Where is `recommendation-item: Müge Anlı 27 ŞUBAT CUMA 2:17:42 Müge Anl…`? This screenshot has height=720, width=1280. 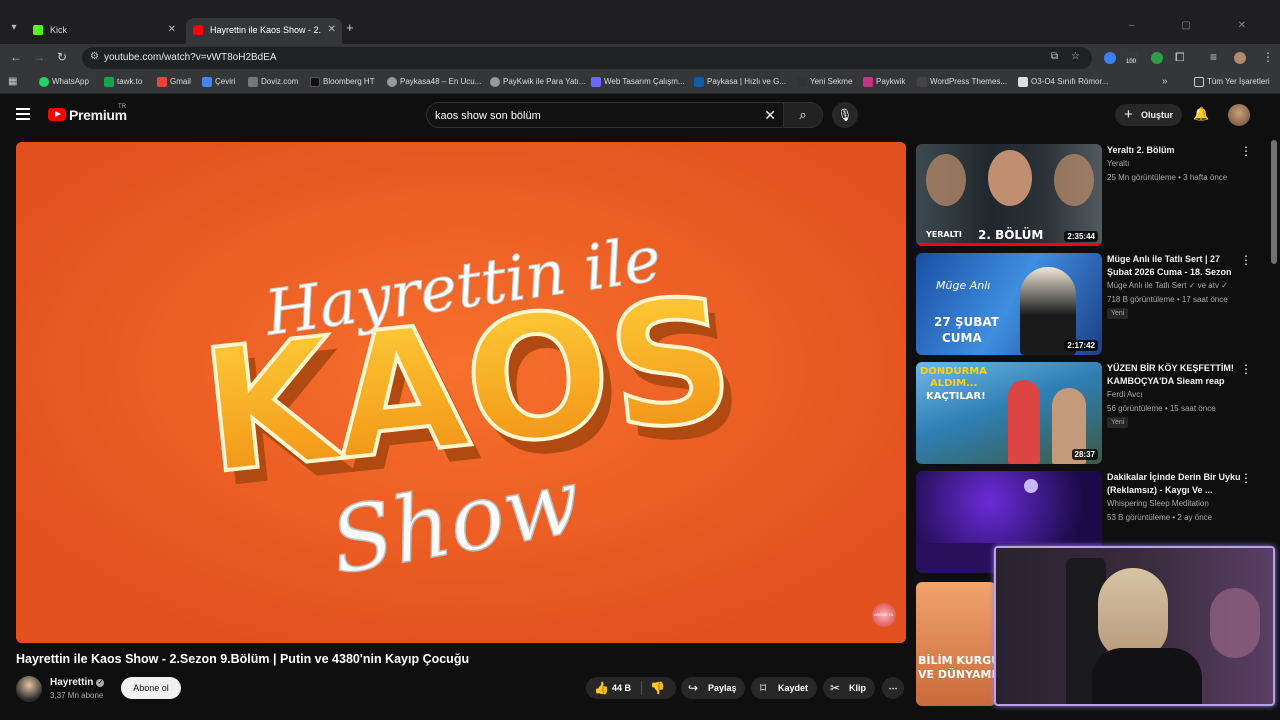 recommendation-item: Müge Anlı 27 ŞUBAT CUMA 2:17:42 Müge Anl… is located at coordinates (1093, 305).